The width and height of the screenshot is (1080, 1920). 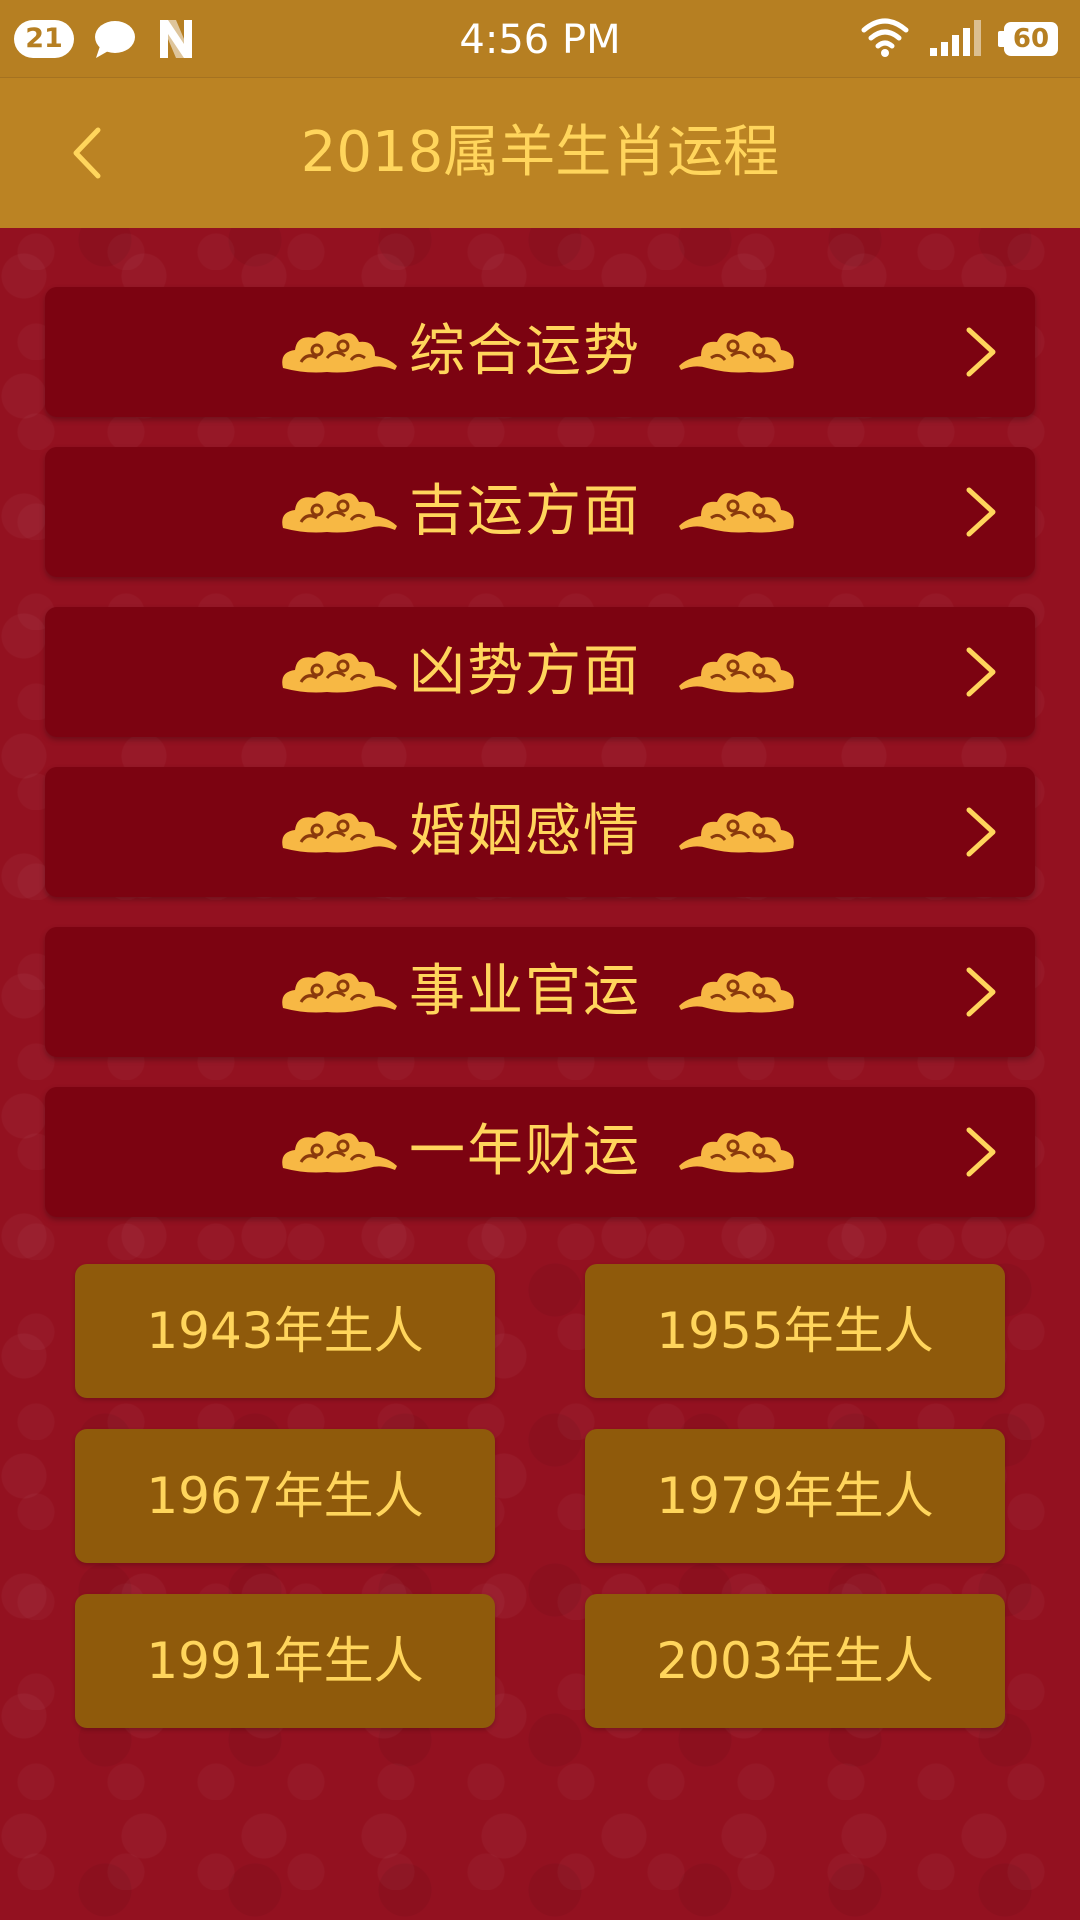 I want to click on year-button-1967: 1967年生人, so click(x=285, y=1496).